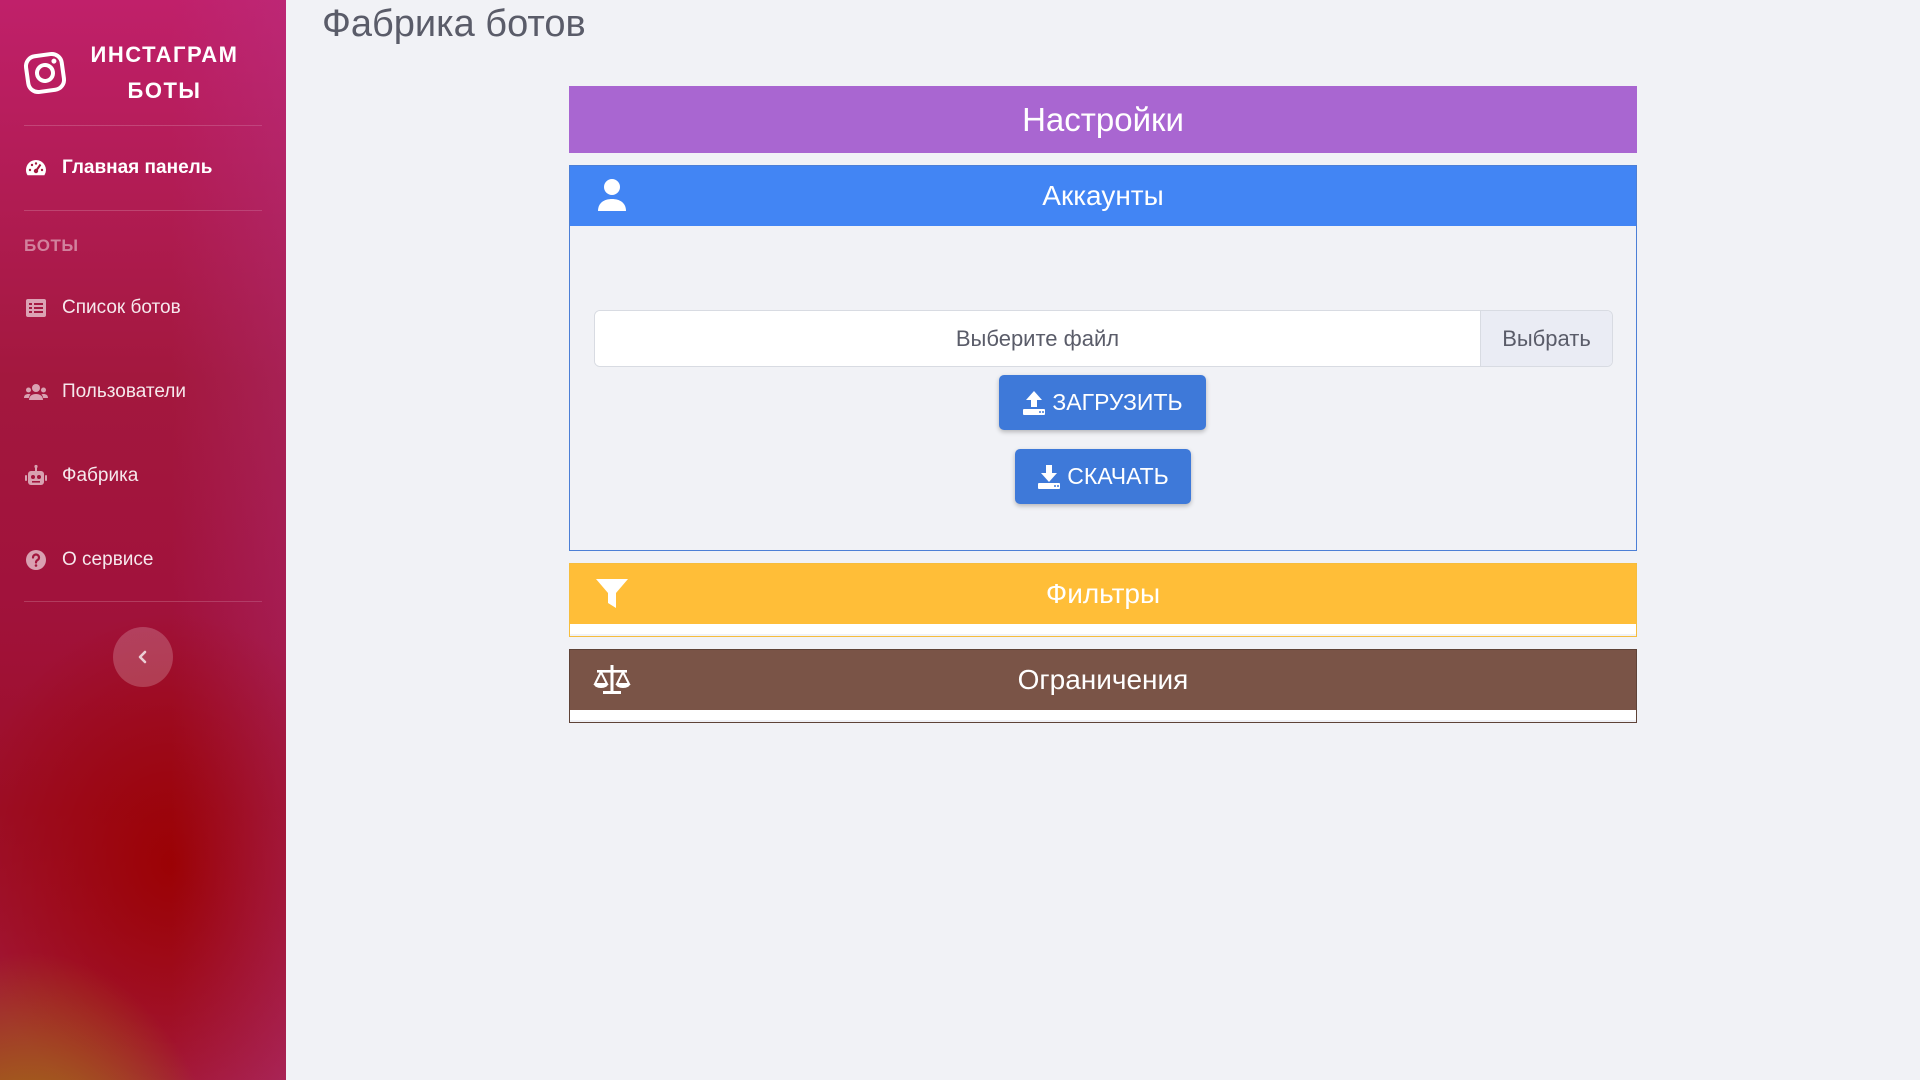 This screenshot has width=1920, height=1080. I want to click on upload-label: ЗАГРУЗИТЬ, so click(1117, 402).